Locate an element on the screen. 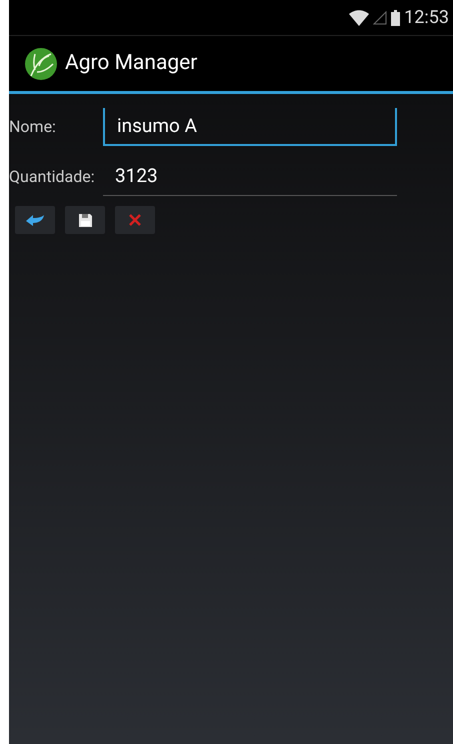 This screenshot has height=744, width=453. clock: 12:53 is located at coordinates (426, 18).